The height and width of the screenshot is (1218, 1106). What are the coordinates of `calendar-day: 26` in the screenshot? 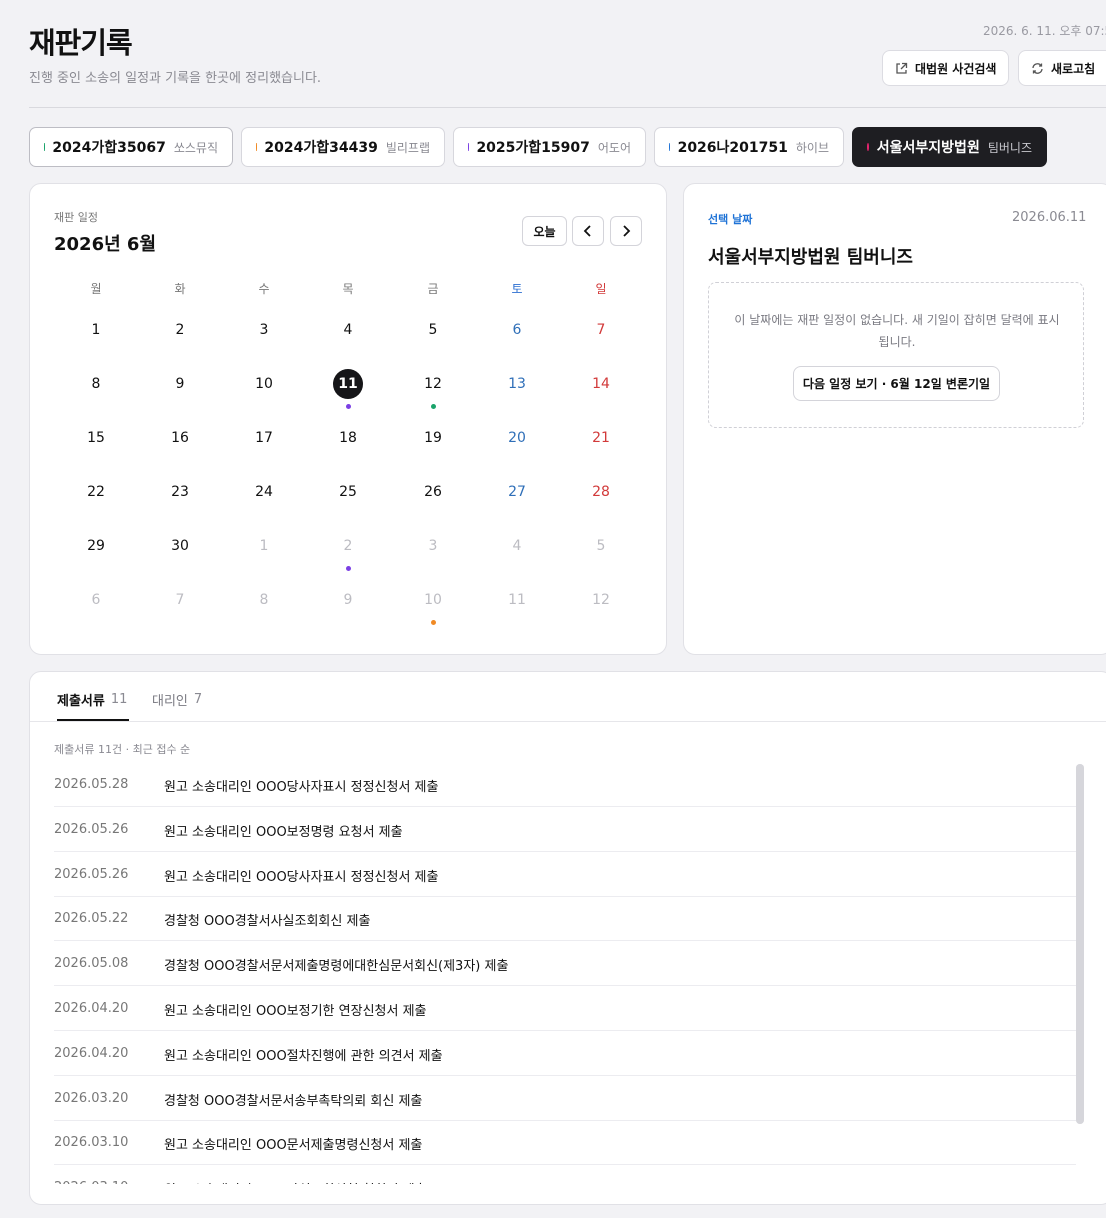 It's located at (433, 492).